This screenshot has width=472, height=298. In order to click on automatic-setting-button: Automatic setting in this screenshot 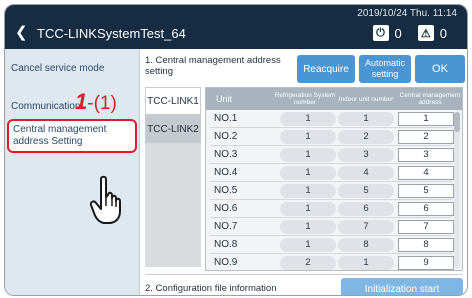, I will do `click(385, 69)`.